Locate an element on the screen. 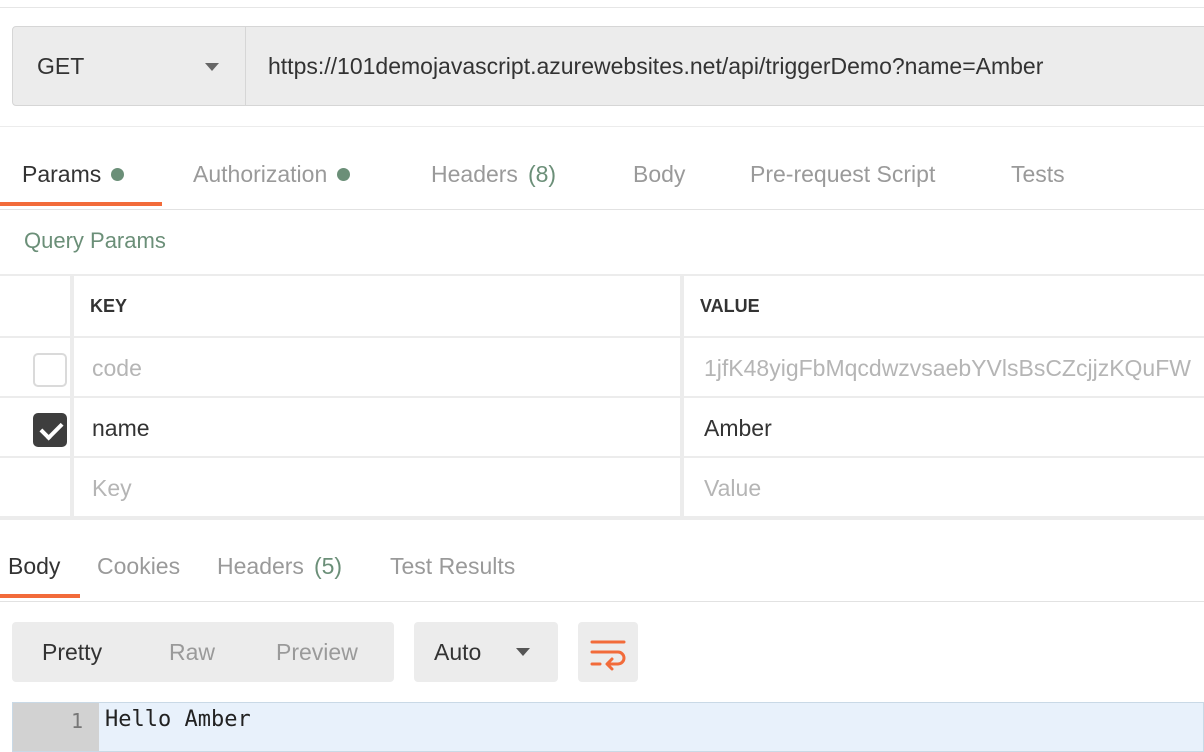  tab-test-results-label: Test Results is located at coordinates (453, 565).